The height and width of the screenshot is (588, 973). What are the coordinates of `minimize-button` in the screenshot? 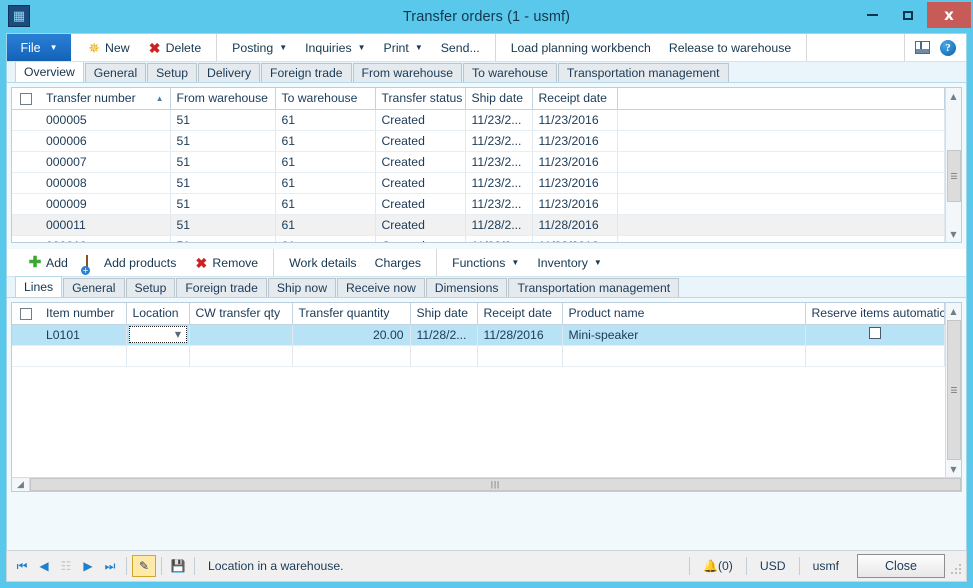 It's located at (872, 15).